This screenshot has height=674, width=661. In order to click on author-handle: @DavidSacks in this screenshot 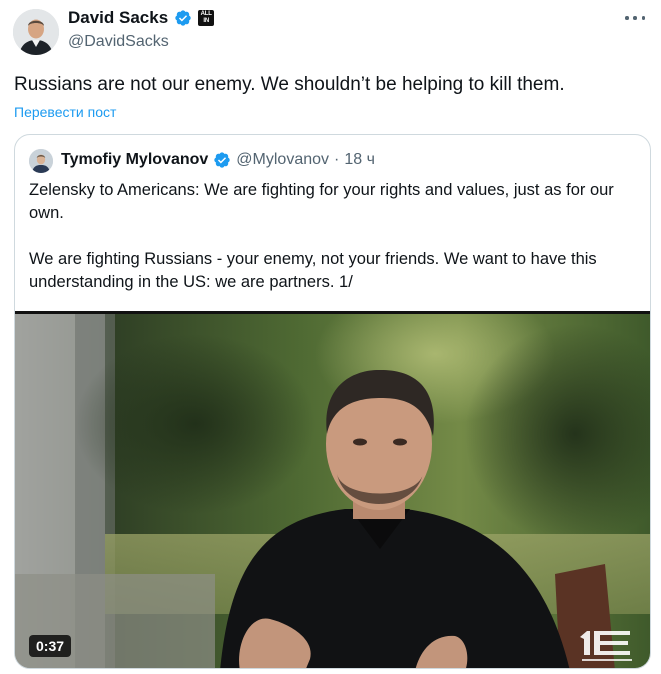, I will do `click(118, 42)`.